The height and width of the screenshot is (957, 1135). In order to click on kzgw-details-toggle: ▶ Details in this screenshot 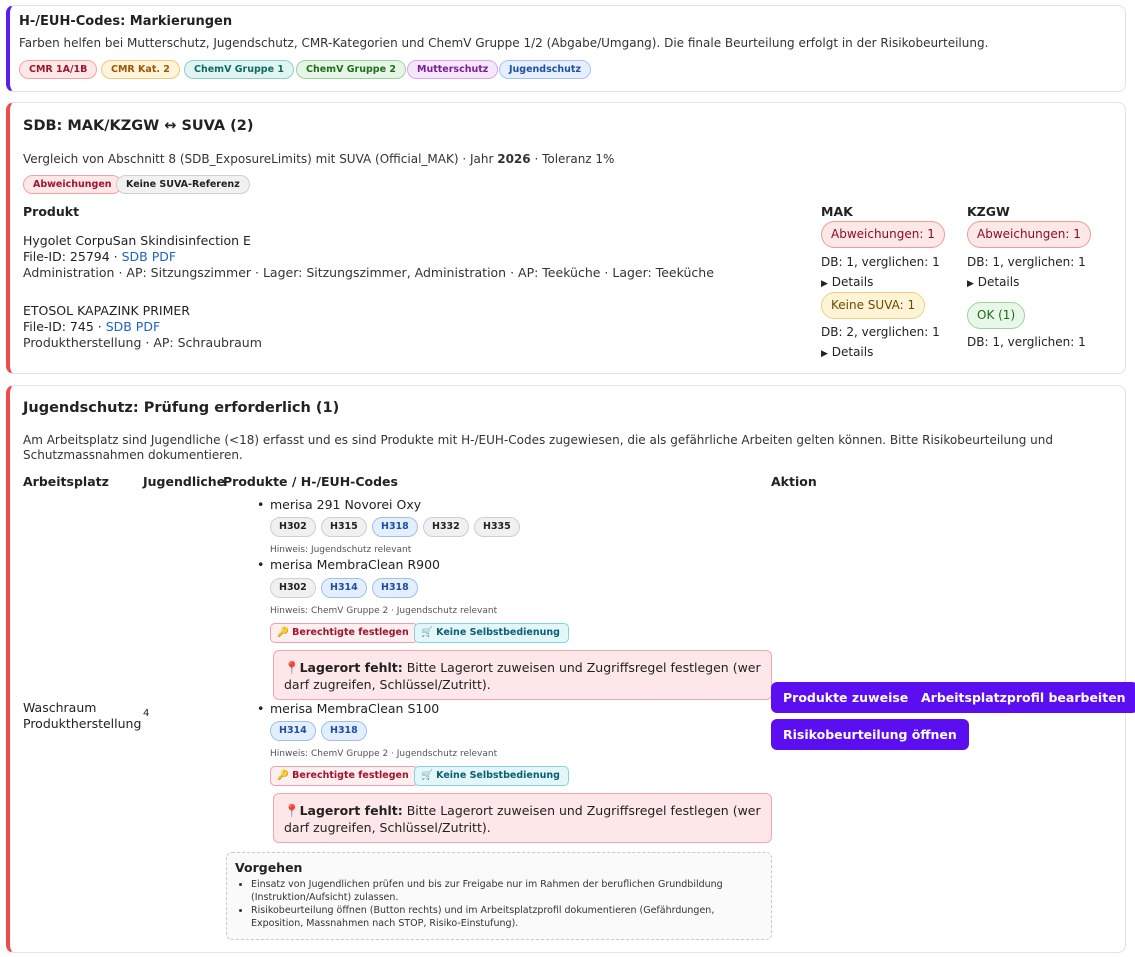, I will do `click(993, 282)`.